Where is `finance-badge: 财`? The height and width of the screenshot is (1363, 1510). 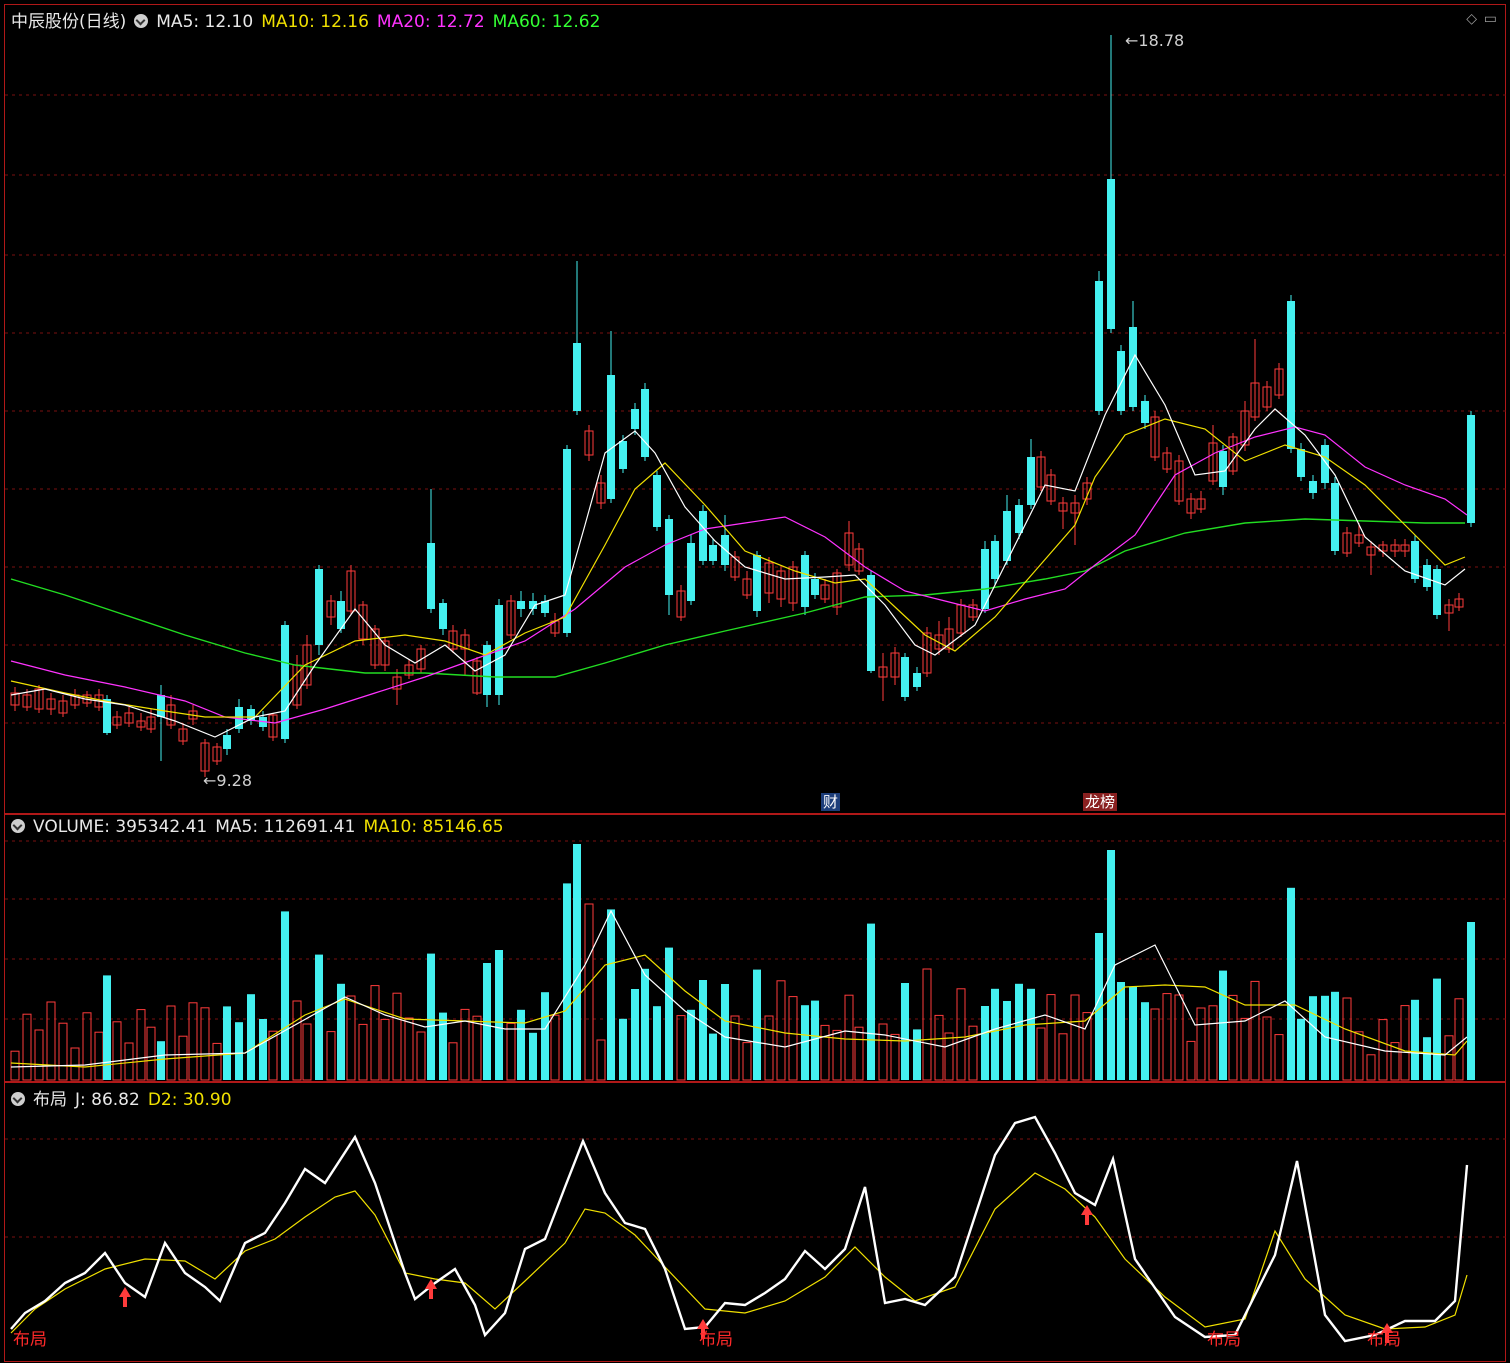 finance-badge: 财 is located at coordinates (831, 802).